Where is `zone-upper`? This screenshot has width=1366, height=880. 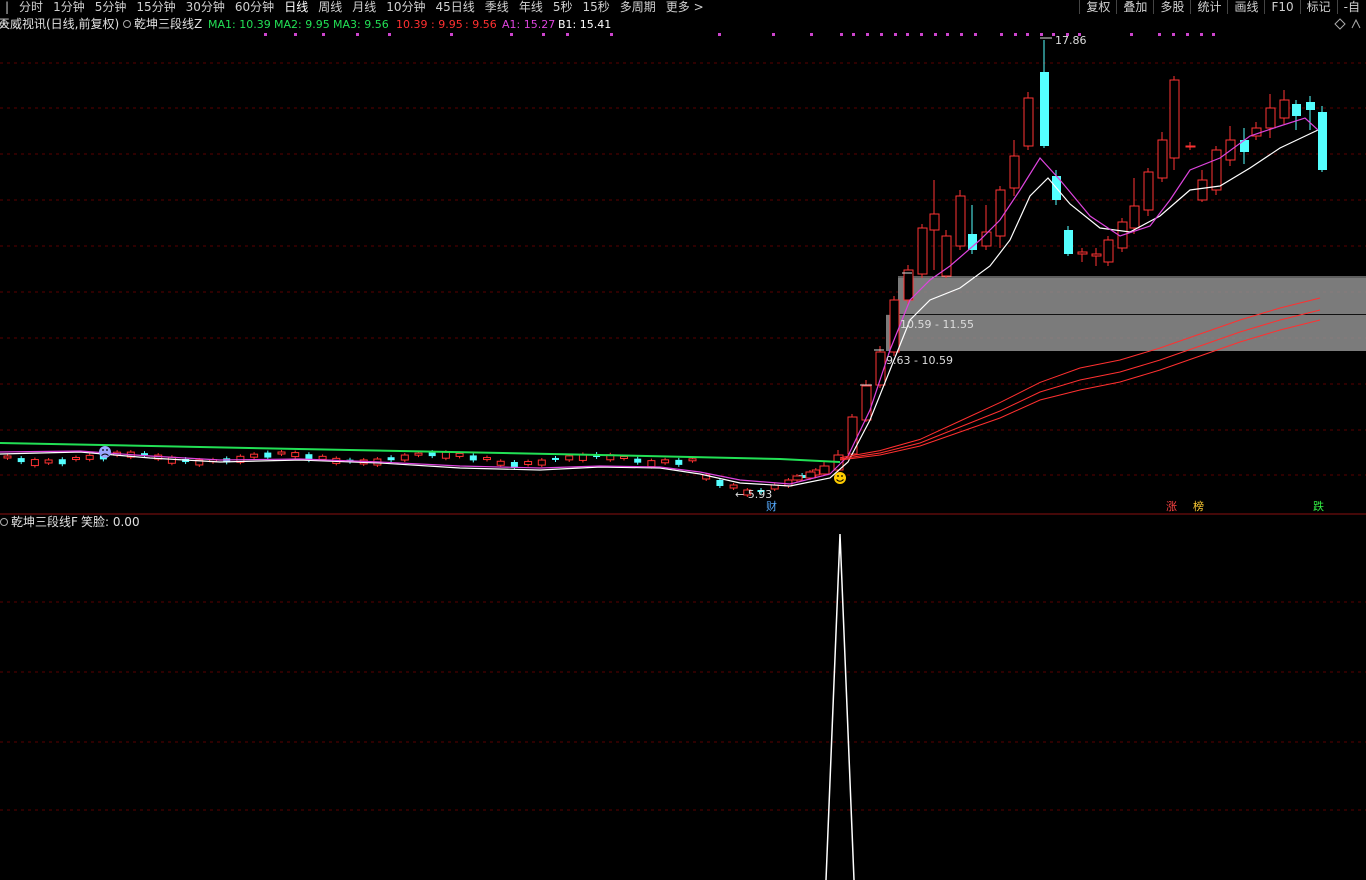 zone-upper is located at coordinates (1132, 296).